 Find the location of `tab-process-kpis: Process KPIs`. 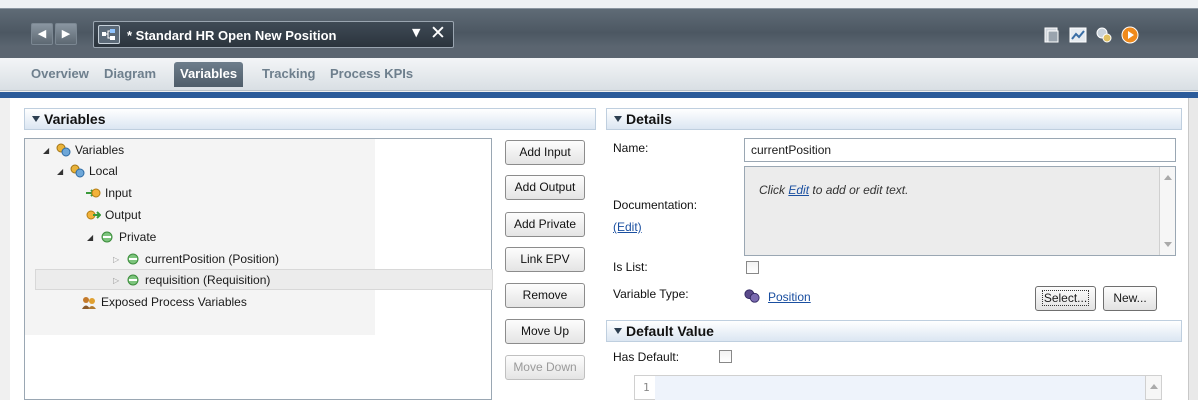

tab-process-kpis: Process KPIs is located at coordinates (371, 73).